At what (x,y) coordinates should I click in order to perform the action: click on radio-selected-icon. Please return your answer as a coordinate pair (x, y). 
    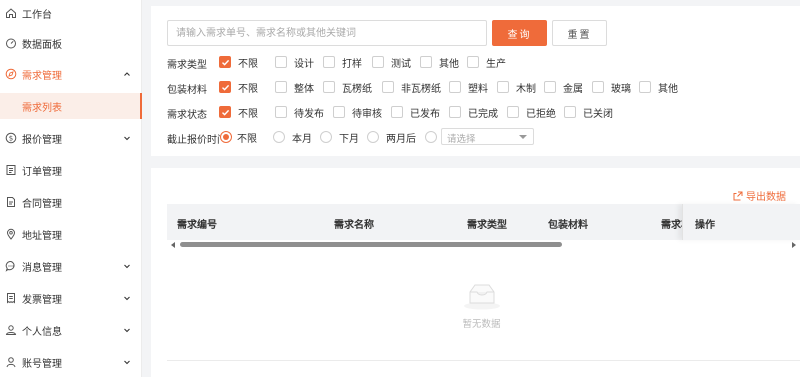
    Looking at the image, I should click on (226, 137).